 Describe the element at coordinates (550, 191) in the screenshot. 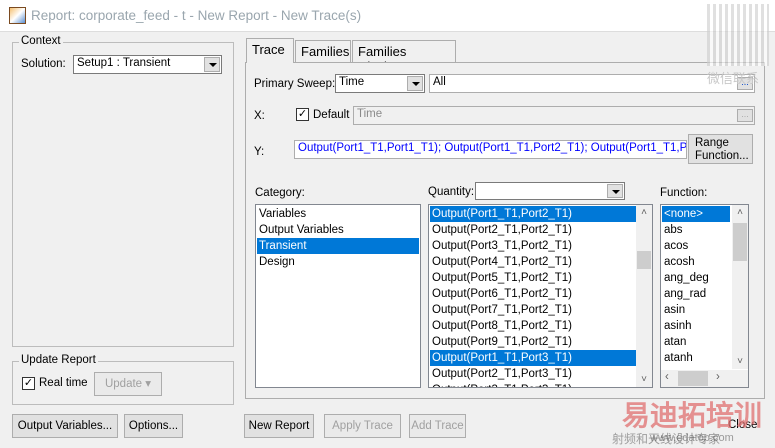

I see `quantity-filter-select` at that location.